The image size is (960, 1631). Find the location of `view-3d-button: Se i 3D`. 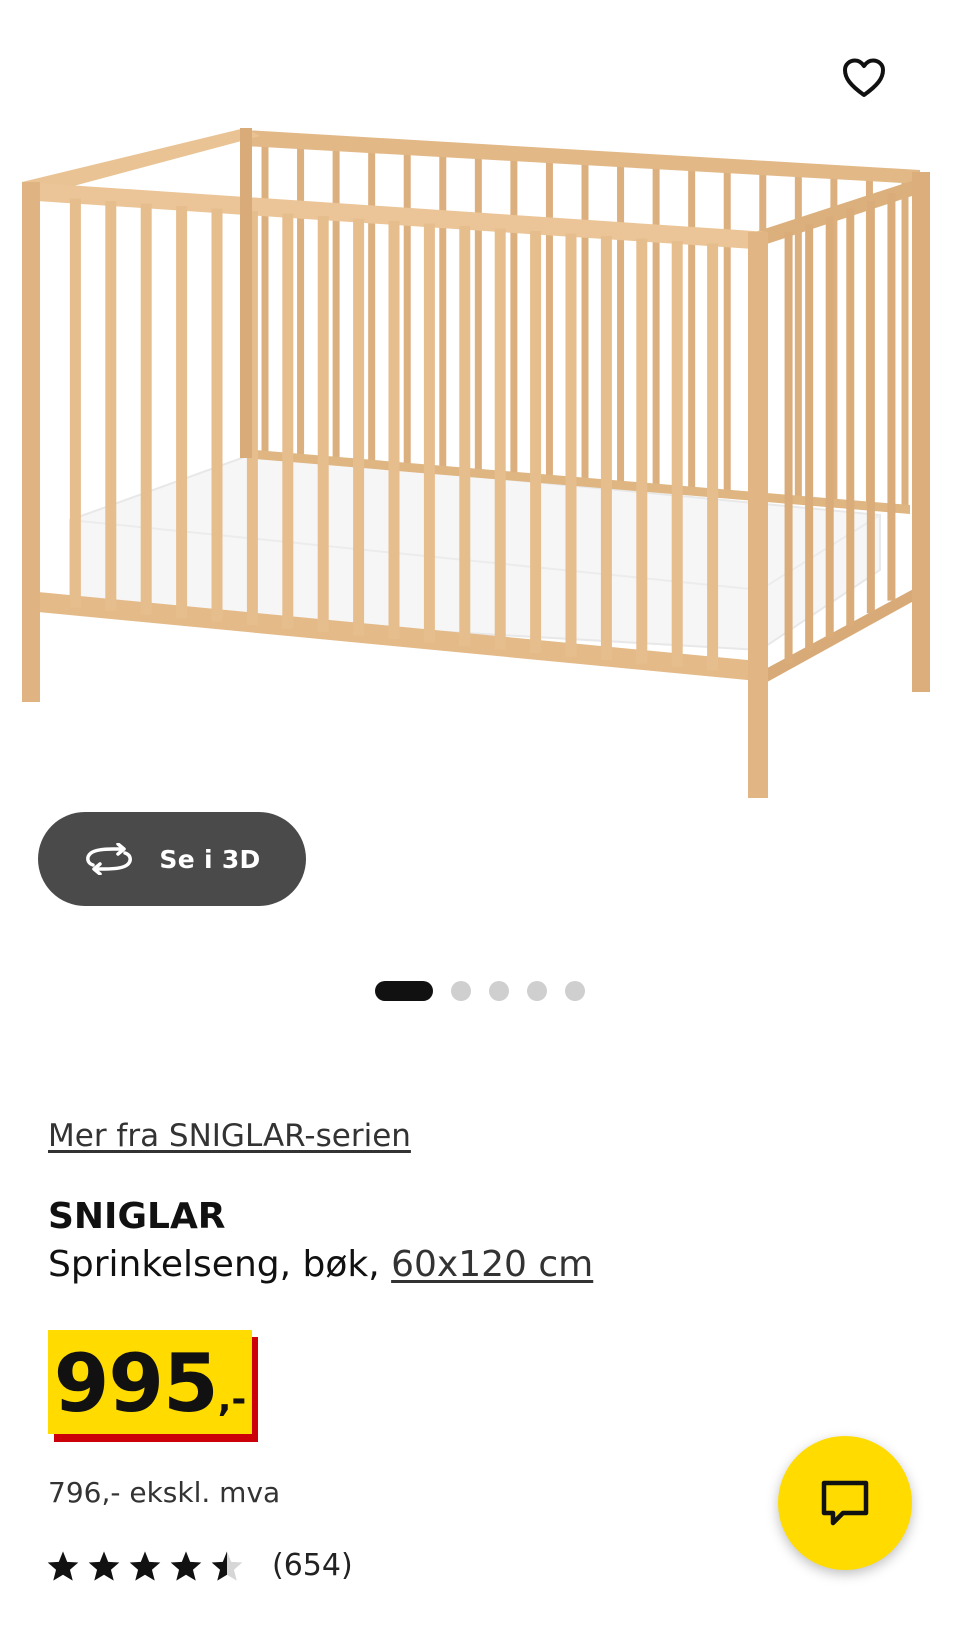

view-3d-button: Se i 3D is located at coordinates (172, 859).